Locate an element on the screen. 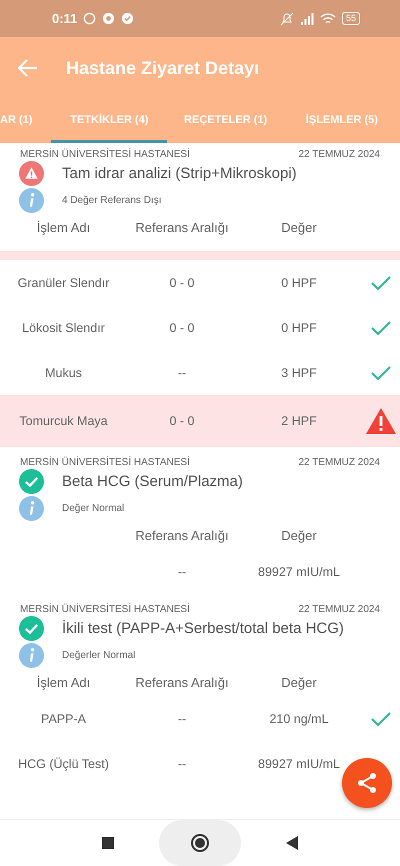 The image size is (400, 866). test-title: Beta HCG (Serum/Plazma) is located at coordinates (152, 481).